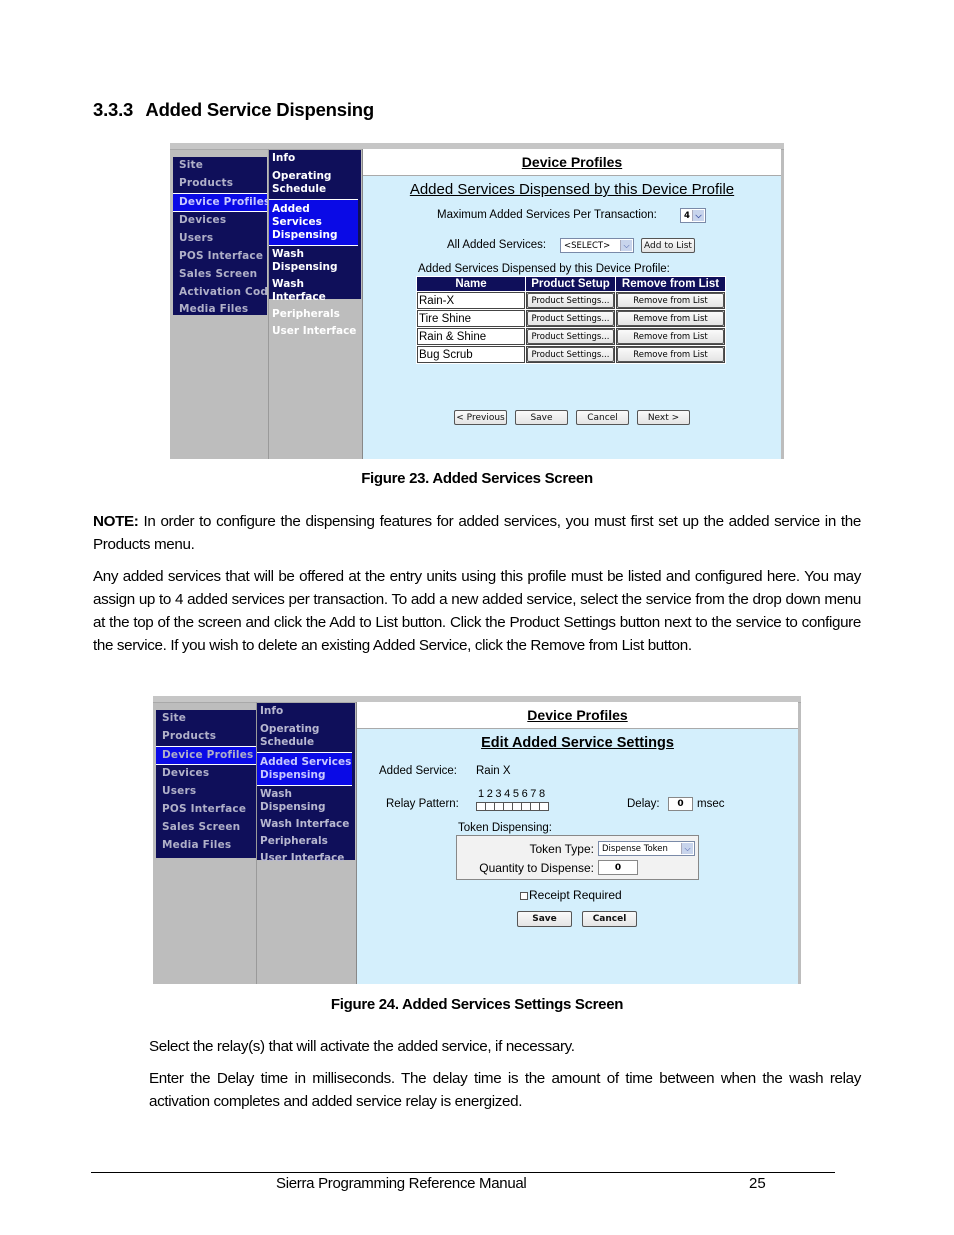 The width and height of the screenshot is (954, 1235). I want to click on all-services-label: All Added Services:, so click(497, 245).